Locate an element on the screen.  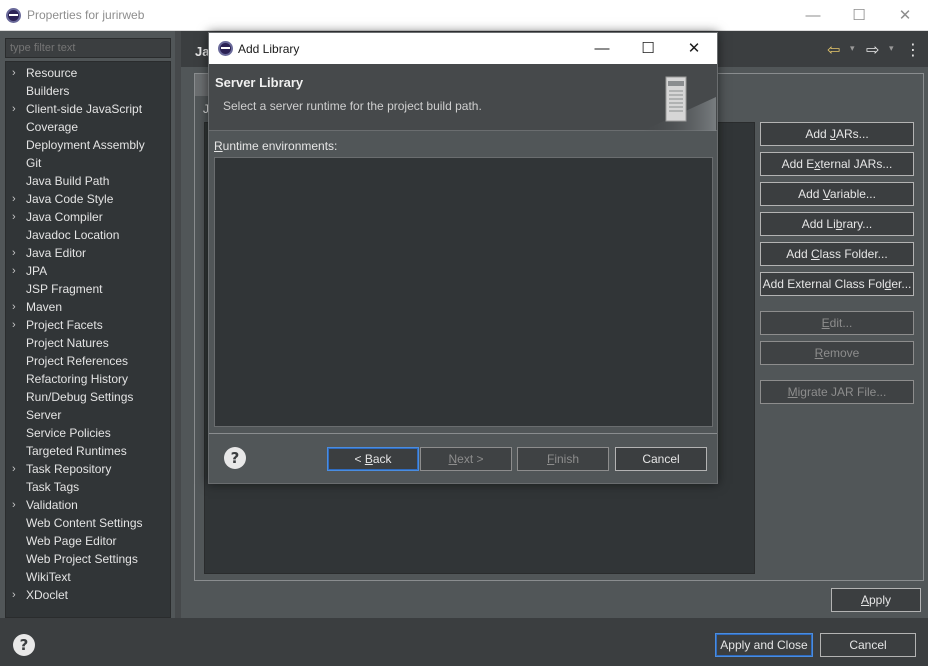
tree-item-label: Task Tags is located at coordinates (53, 487).